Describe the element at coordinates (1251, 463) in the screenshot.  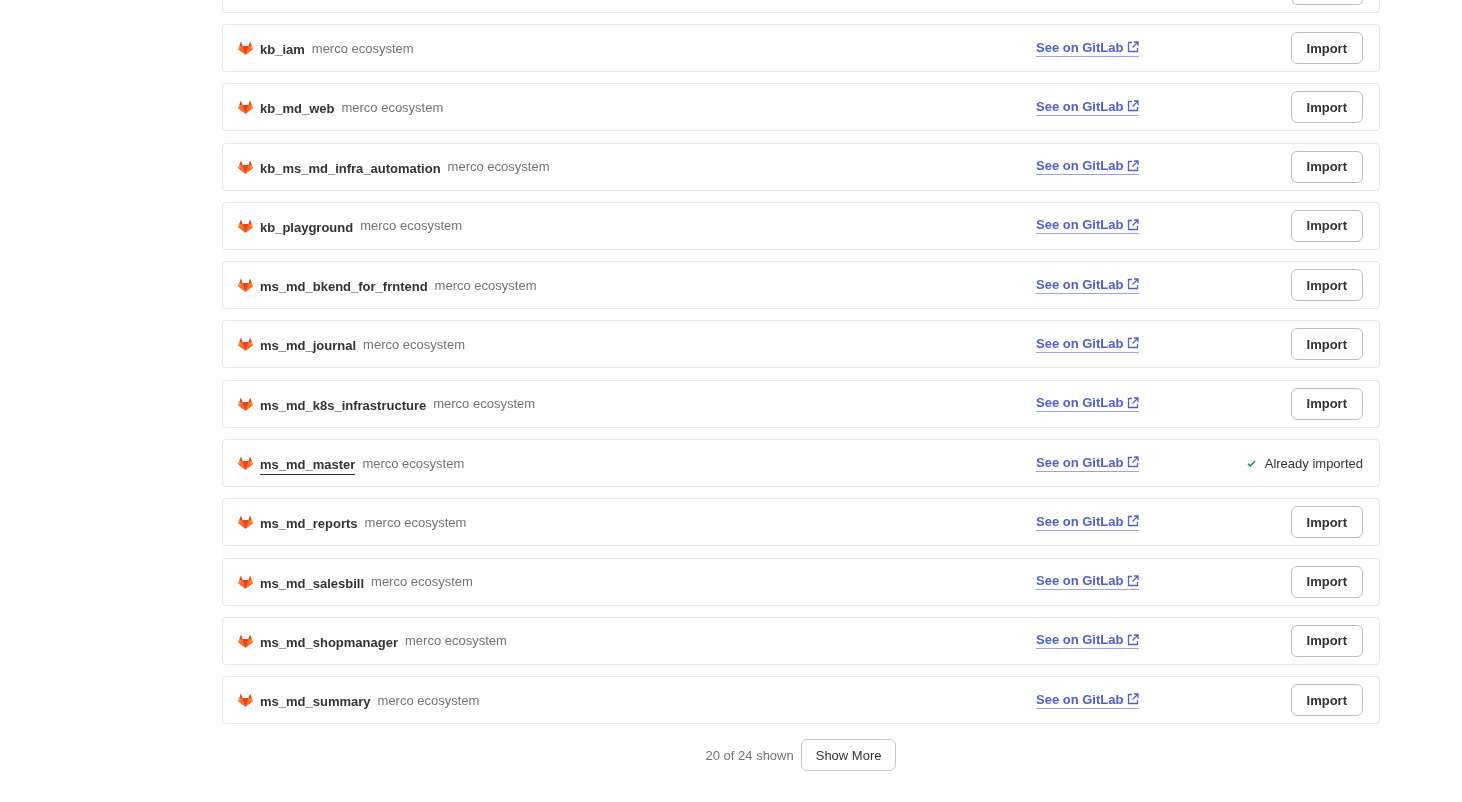
I see `check-icon` at that location.